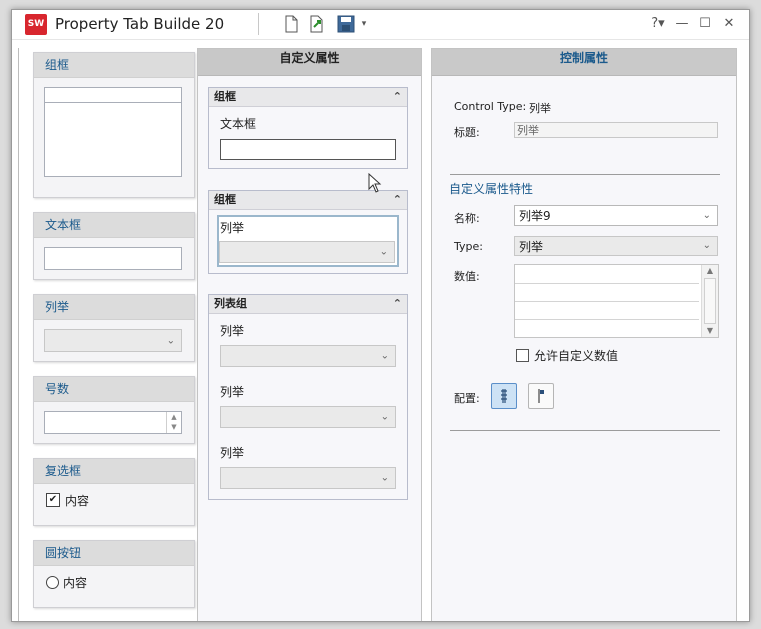 This screenshot has width=761, height=629. I want to click on caption-label: 标题:, so click(467, 132).